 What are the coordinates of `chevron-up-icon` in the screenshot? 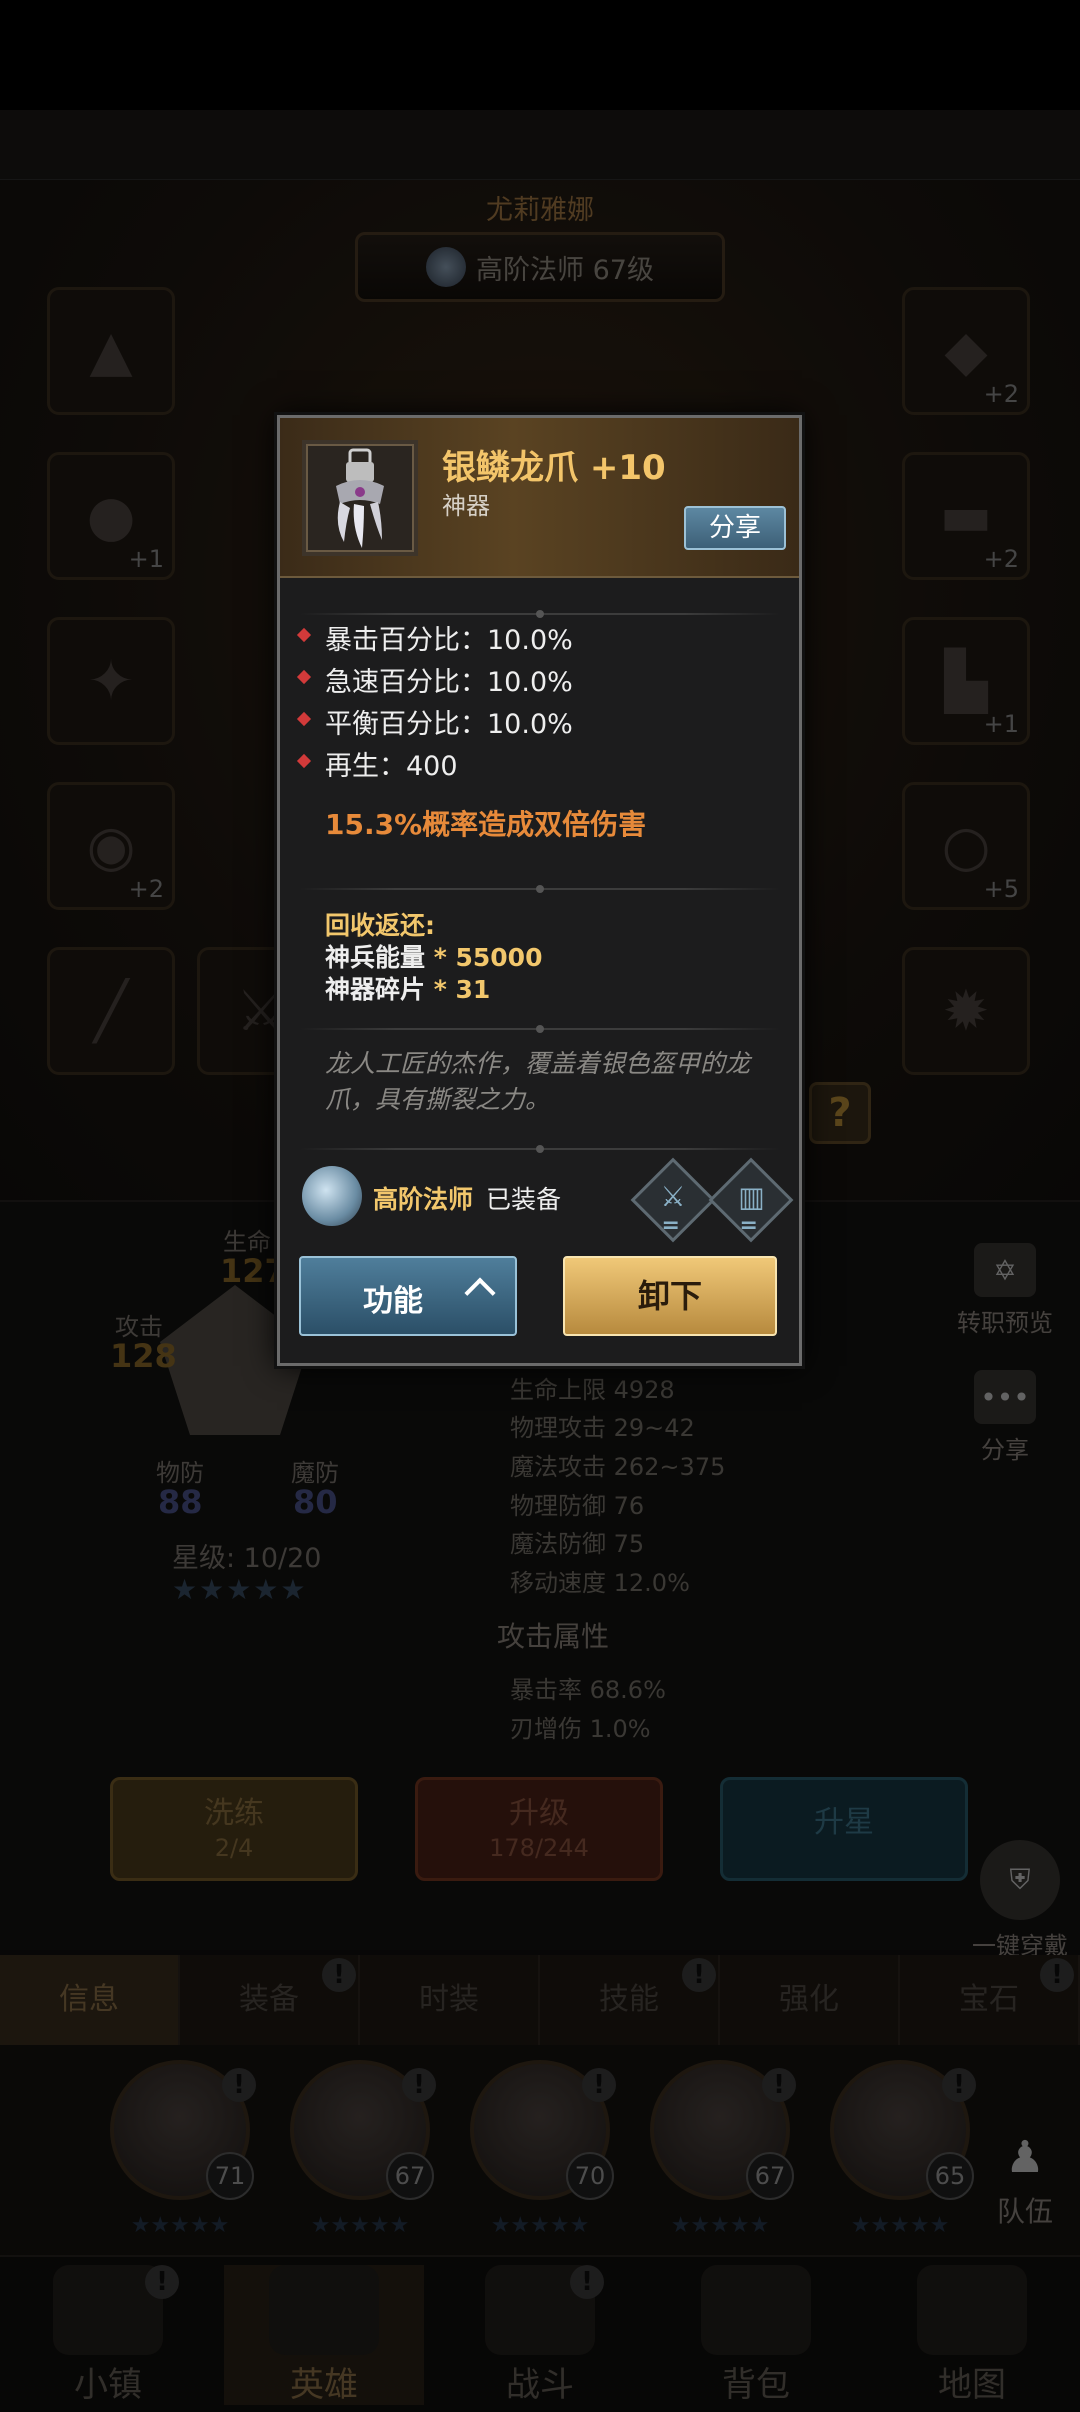 It's located at (480, 1293).